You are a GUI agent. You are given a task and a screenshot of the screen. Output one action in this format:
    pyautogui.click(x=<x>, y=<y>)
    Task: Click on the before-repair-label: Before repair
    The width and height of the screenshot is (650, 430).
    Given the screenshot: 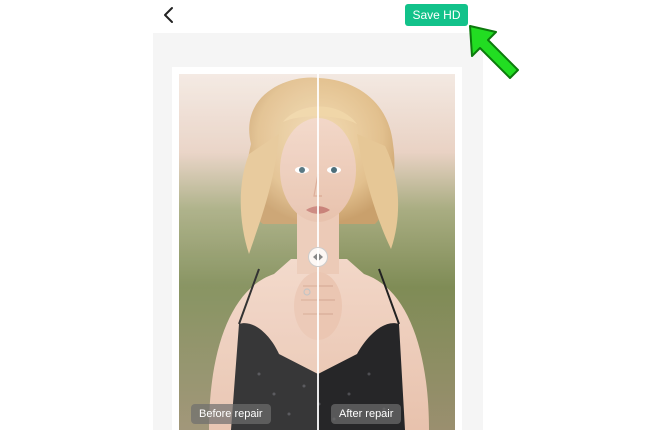 What is the action you would take?
    pyautogui.click(x=231, y=414)
    